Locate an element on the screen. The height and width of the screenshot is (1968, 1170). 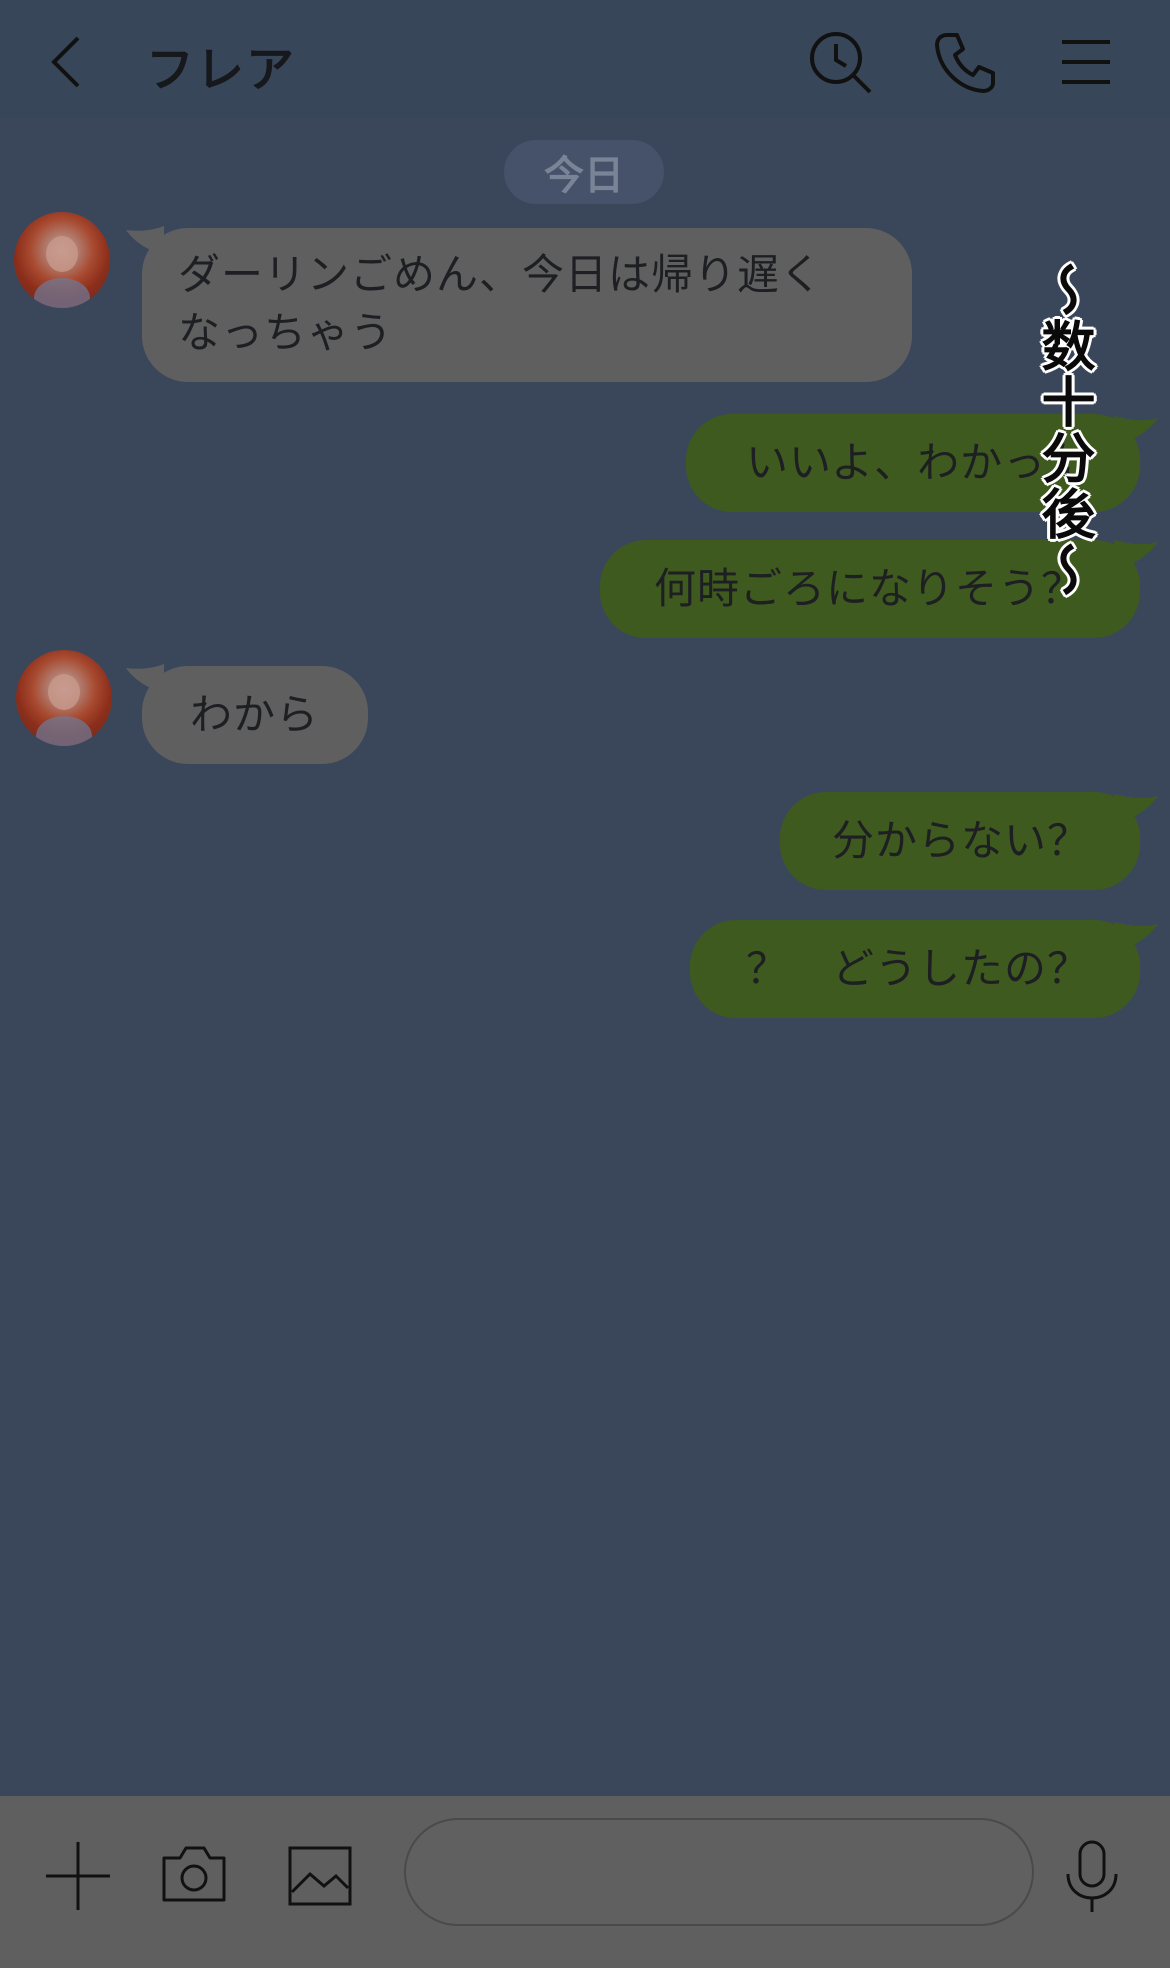
chat-title: フレア is located at coordinates (221, 70).